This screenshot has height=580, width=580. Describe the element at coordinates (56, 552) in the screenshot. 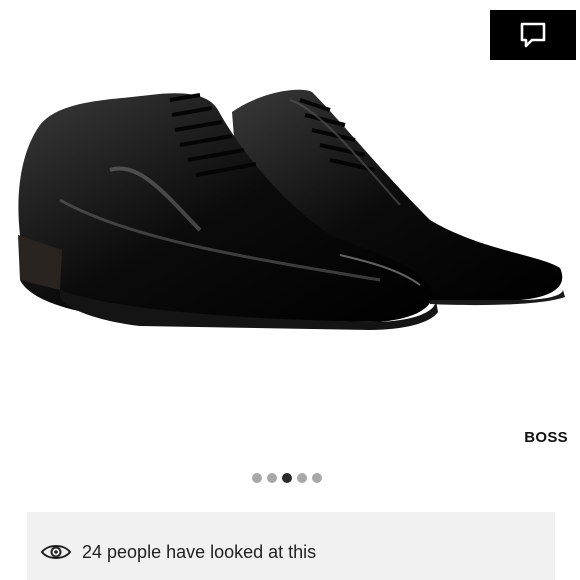

I see `eye-icon` at that location.